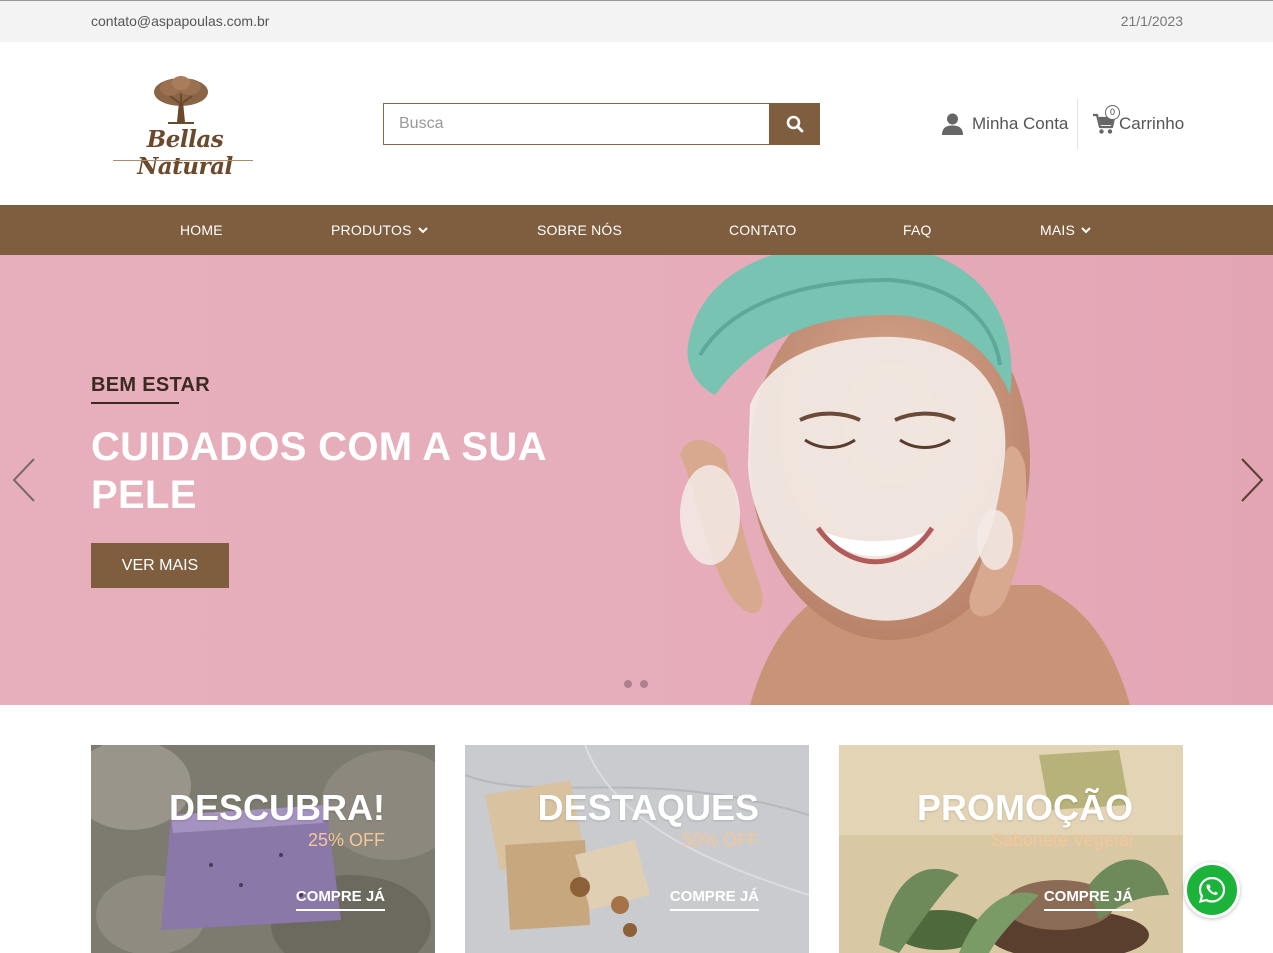 The height and width of the screenshot is (953, 1273). I want to click on whatsapp-button, so click(1212, 890).